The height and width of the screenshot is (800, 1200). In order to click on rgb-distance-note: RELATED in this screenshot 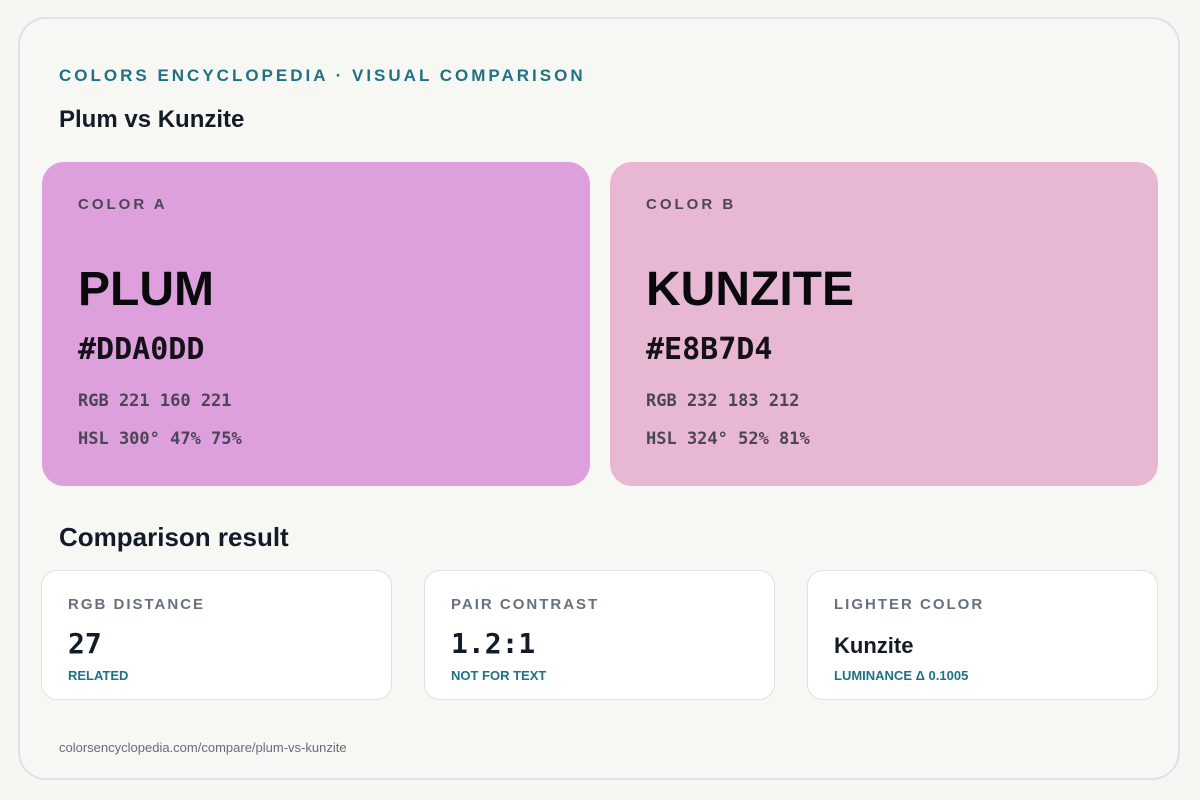, I will do `click(98, 675)`.